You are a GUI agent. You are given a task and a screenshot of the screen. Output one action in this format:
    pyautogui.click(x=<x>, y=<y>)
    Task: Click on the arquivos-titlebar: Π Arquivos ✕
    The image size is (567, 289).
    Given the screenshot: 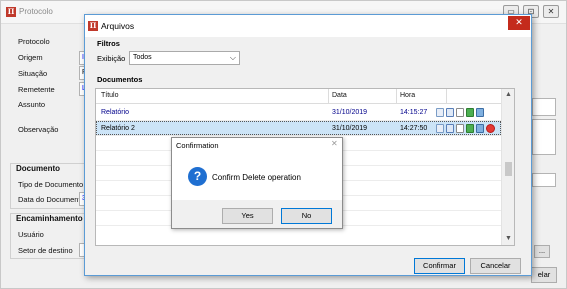 What is the action you would take?
    pyautogui.click(x=308, y=26)
    